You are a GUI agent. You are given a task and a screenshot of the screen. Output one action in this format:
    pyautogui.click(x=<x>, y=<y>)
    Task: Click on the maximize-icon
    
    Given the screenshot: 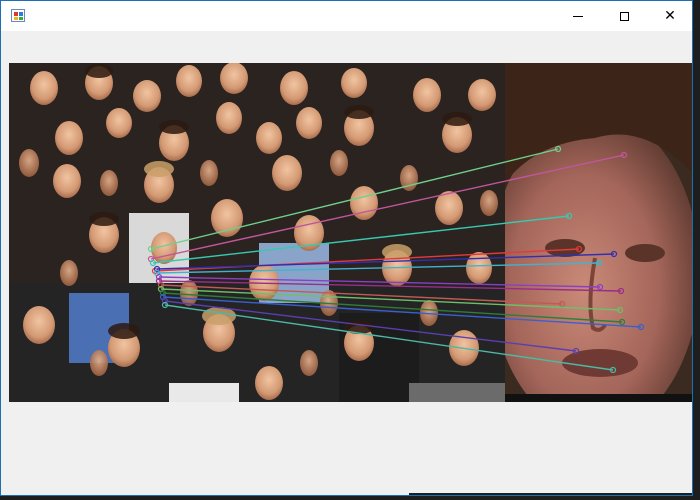 What is the action you would take?
    pyautogui.click(x=624, y=16)
    